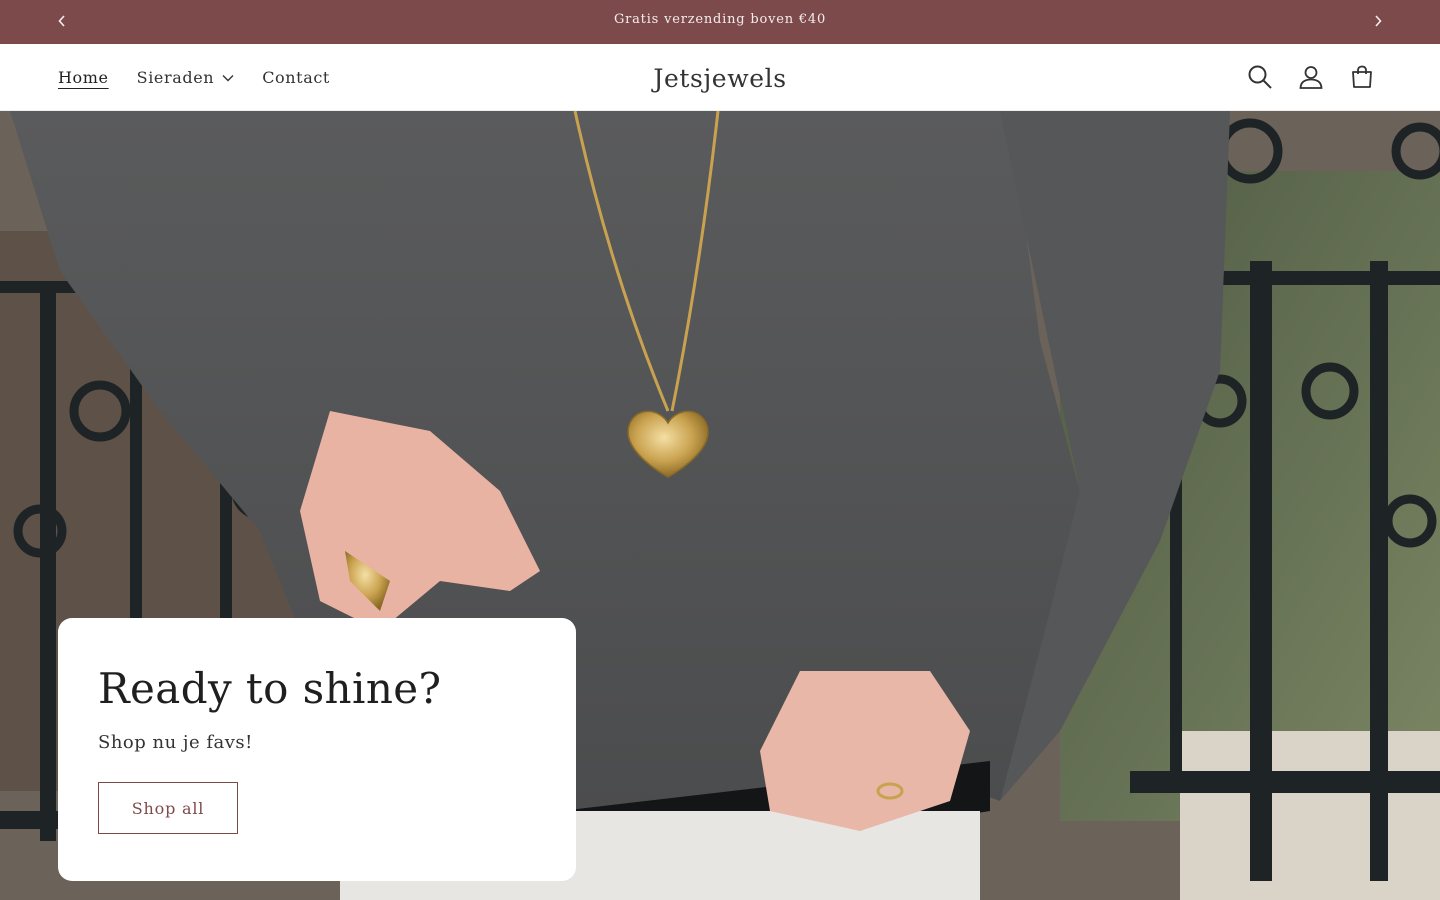 Image resolution: width=1440 pixels, height=900 pixels. I want to click on nav-item-sieraden: Sieraden, so click(186, 77).